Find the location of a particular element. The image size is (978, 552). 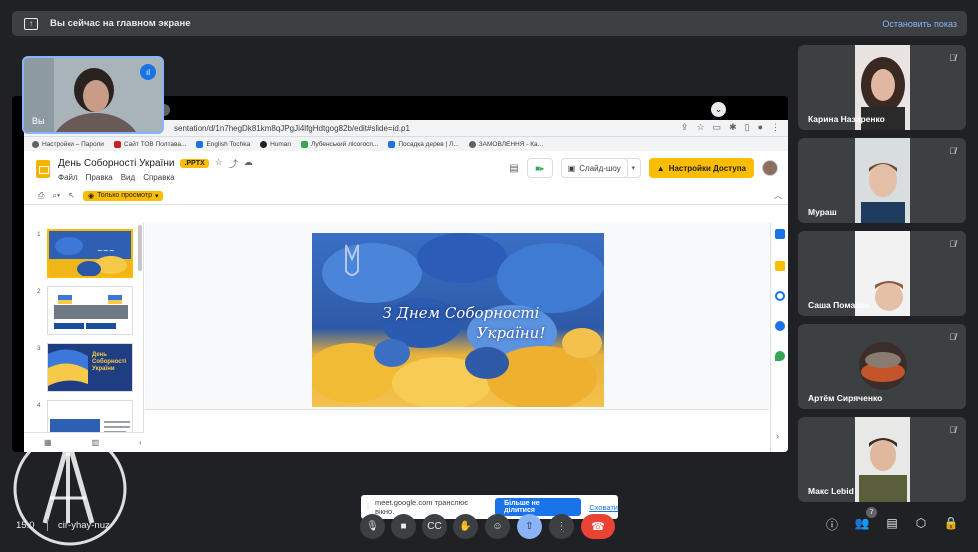

share-settings-button: ▲ Настройки Доступа is located at coordinates (701, 168).